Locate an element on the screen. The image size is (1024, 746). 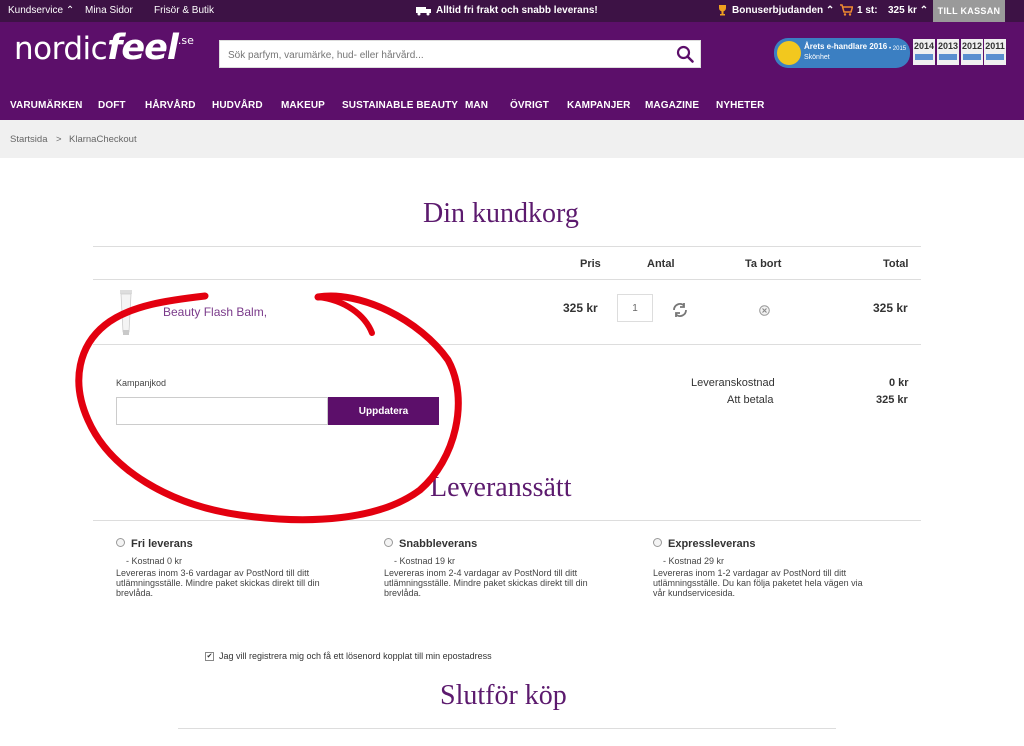
nav-ovrigt: ÖVRIGT is located at coordinates (529, 105).